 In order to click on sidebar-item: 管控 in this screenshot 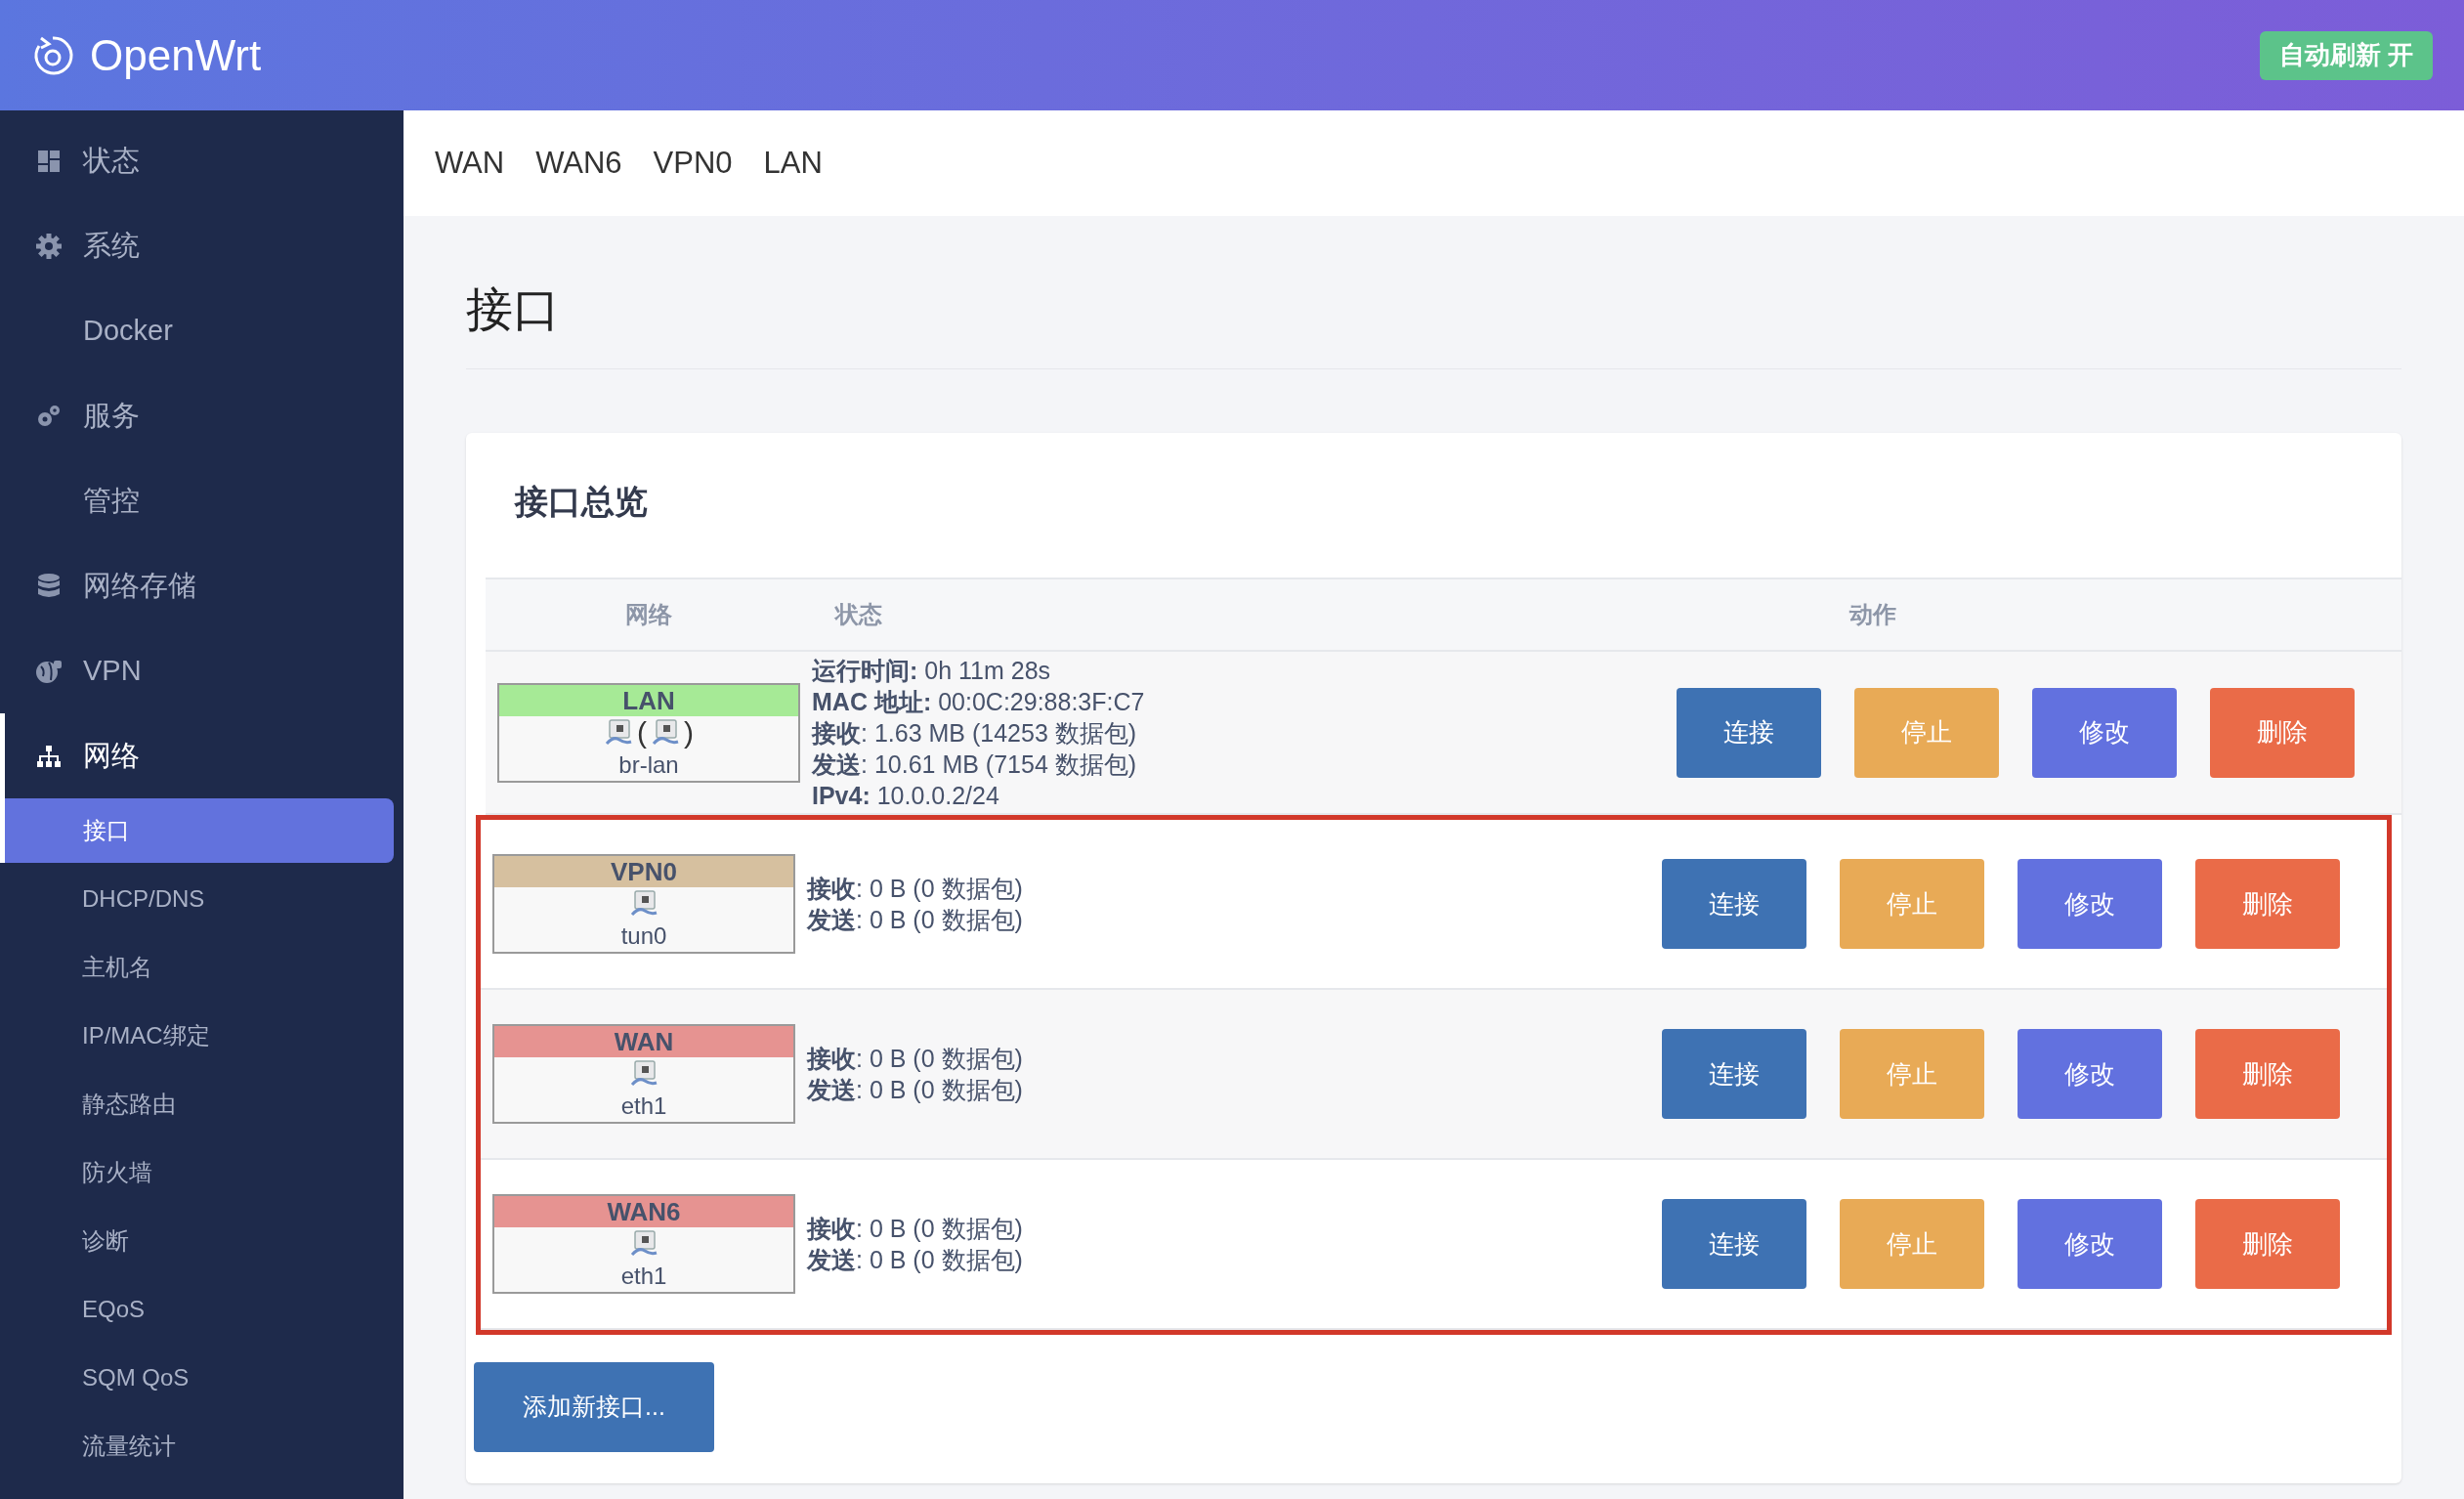, I will do `click(202, 500)`.